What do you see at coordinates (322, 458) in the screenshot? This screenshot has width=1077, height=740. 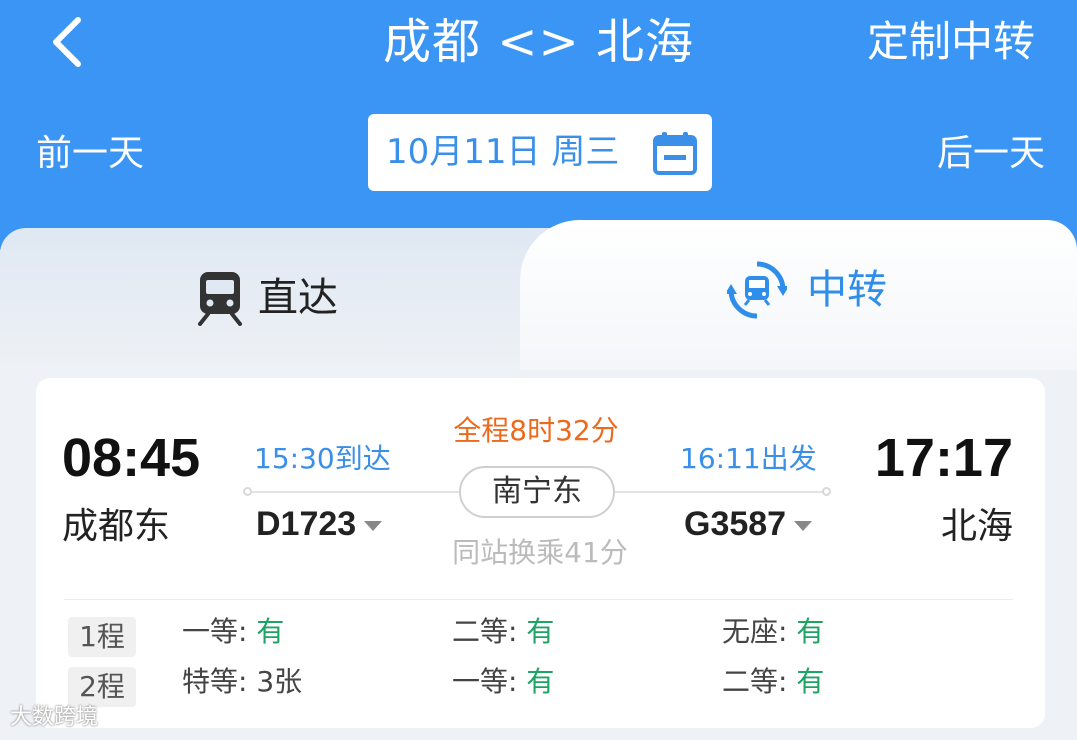 I see `leg1-arrival: 15:30到达` at bounding box center [322, 458].